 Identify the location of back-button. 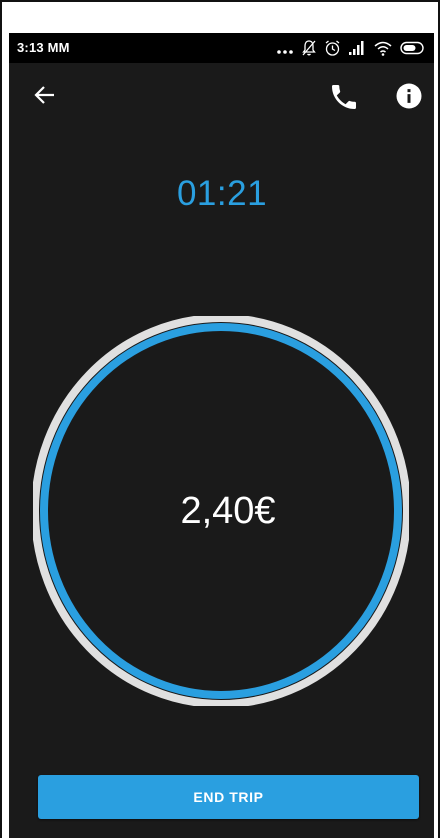
(45, 95).